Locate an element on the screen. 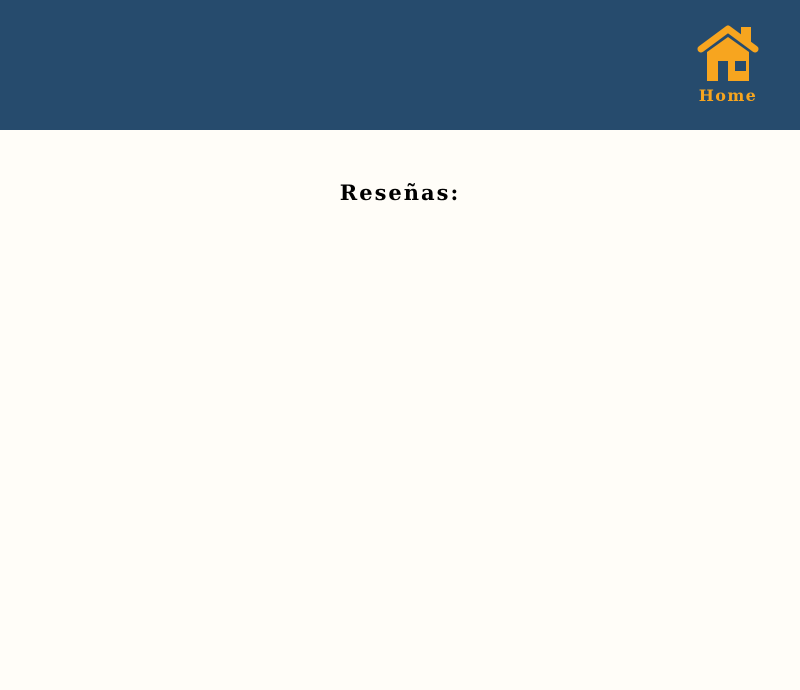 Image resolution: width=800 pixels, height=690 pixels. home-label: Home is located at coordinates (728, 95).